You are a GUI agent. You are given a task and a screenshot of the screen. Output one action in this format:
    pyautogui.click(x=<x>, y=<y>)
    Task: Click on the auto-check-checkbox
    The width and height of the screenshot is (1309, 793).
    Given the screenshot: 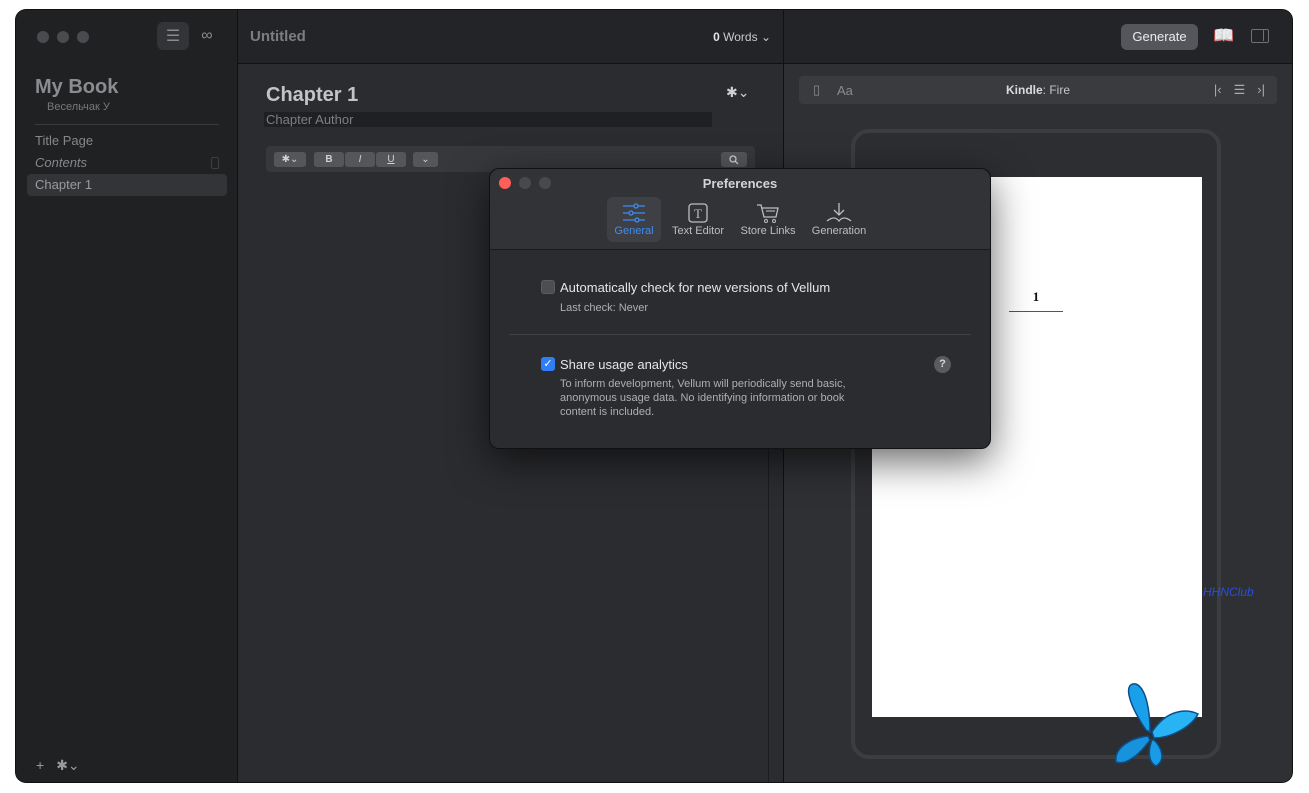 What is the action you would take?
    pyautogui.click(x=548, y=287)
    